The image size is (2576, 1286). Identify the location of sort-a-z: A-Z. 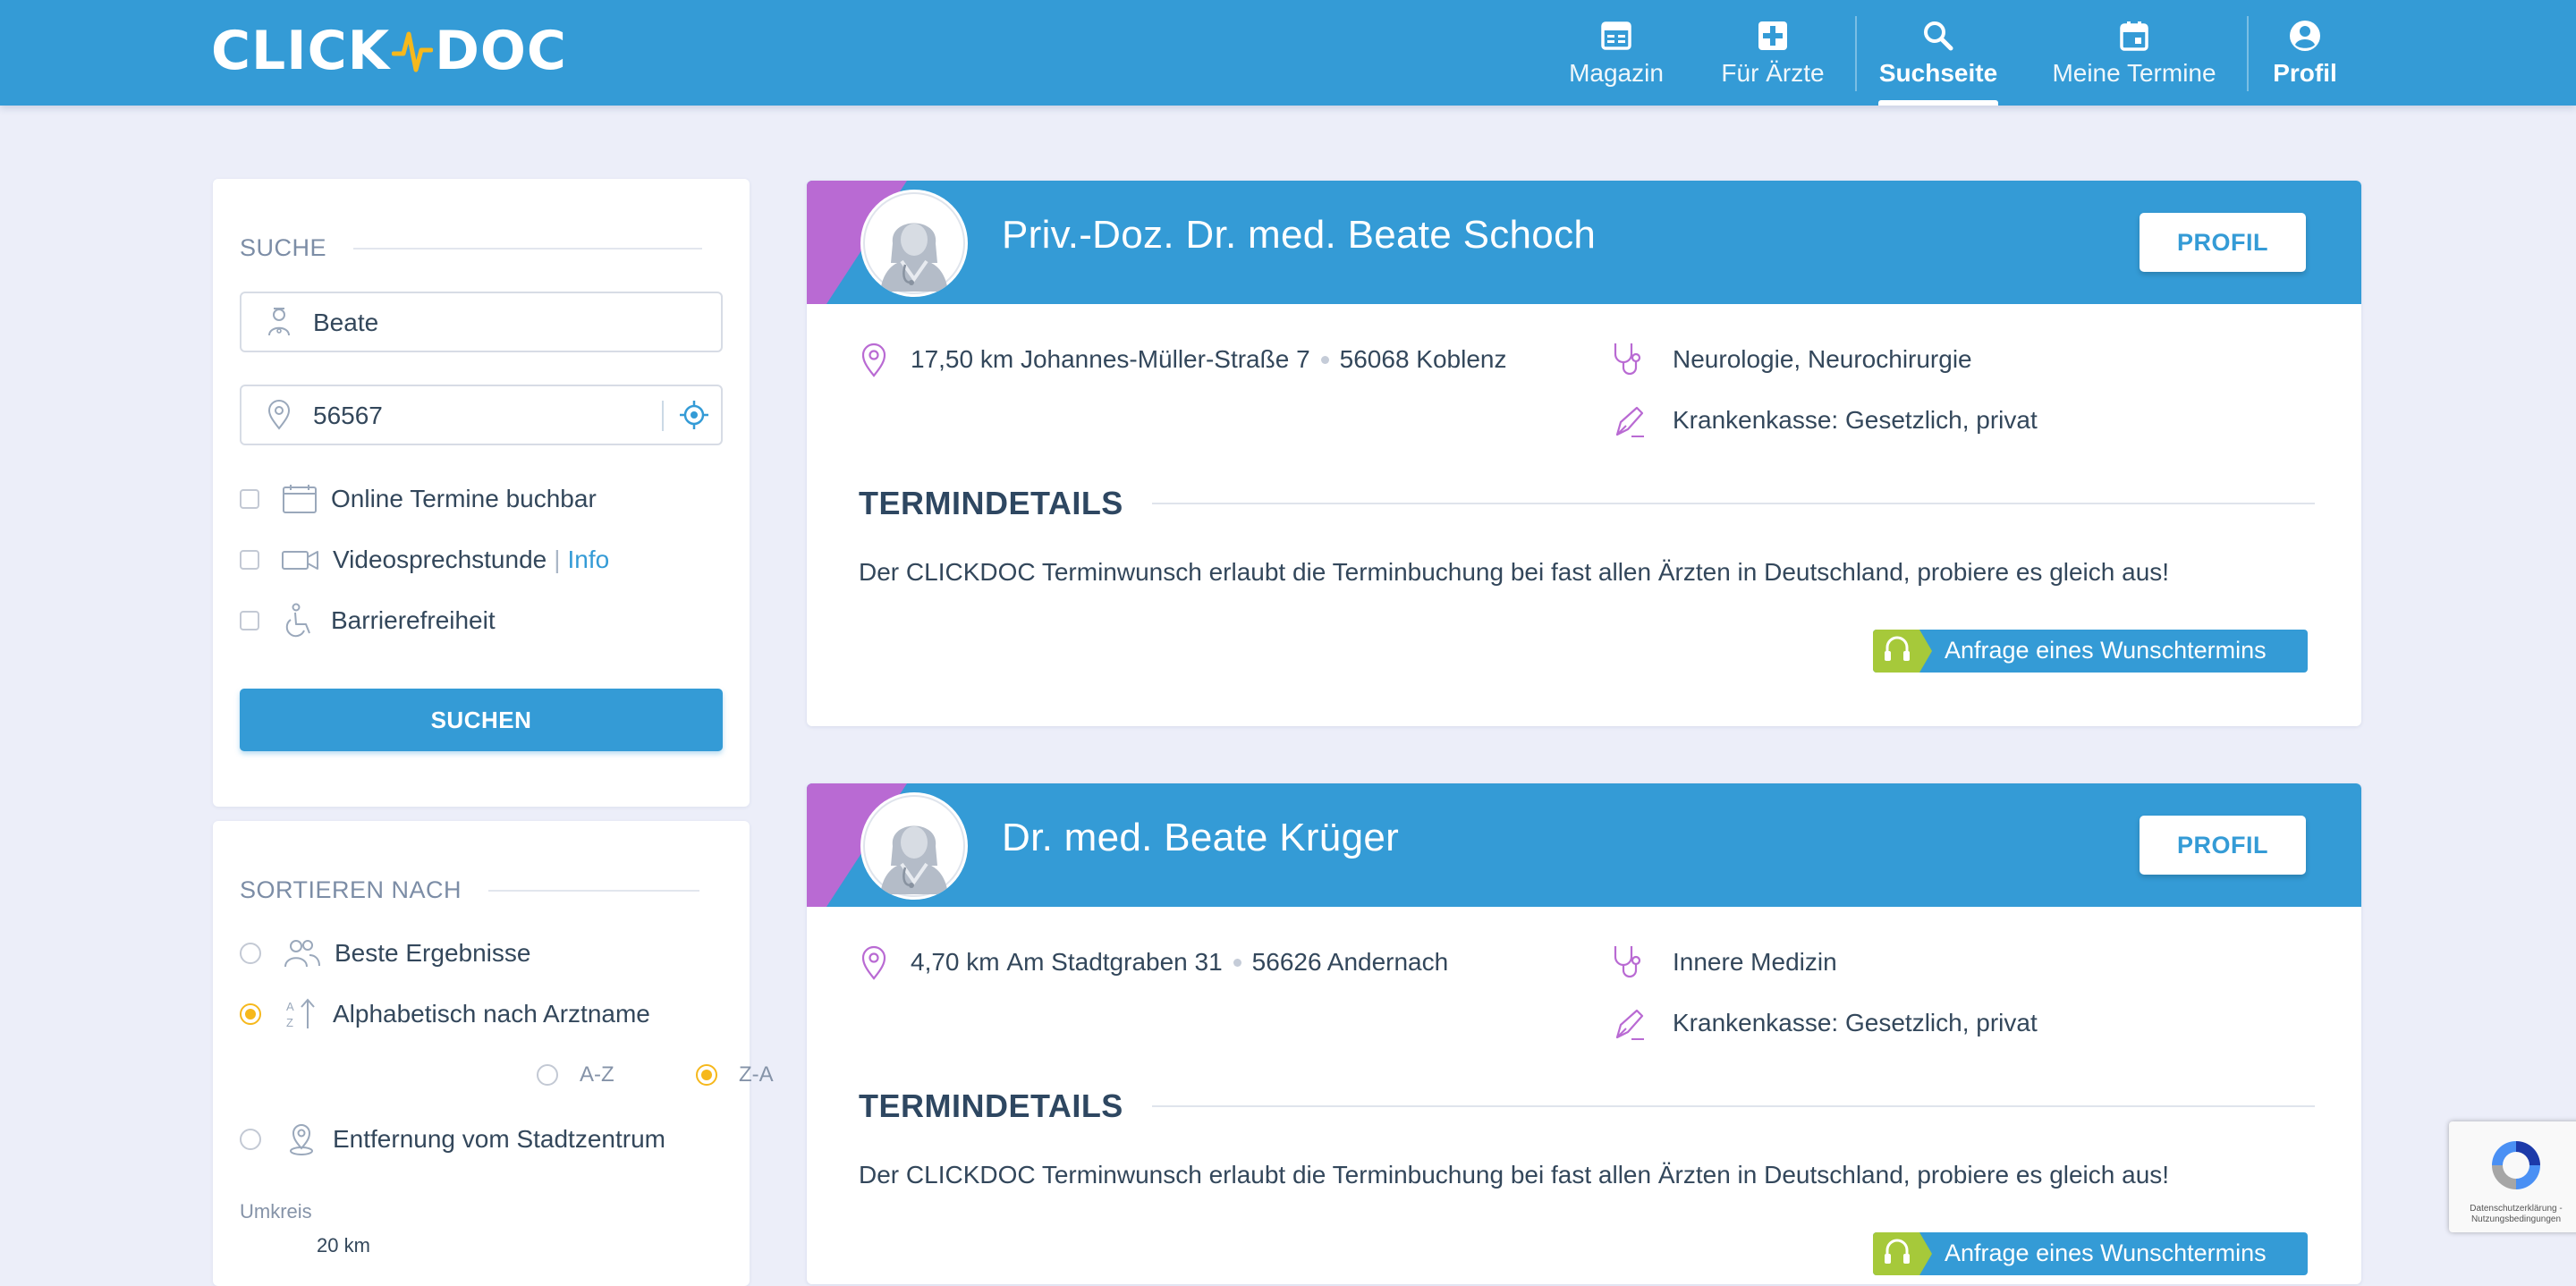
(575, 1075).